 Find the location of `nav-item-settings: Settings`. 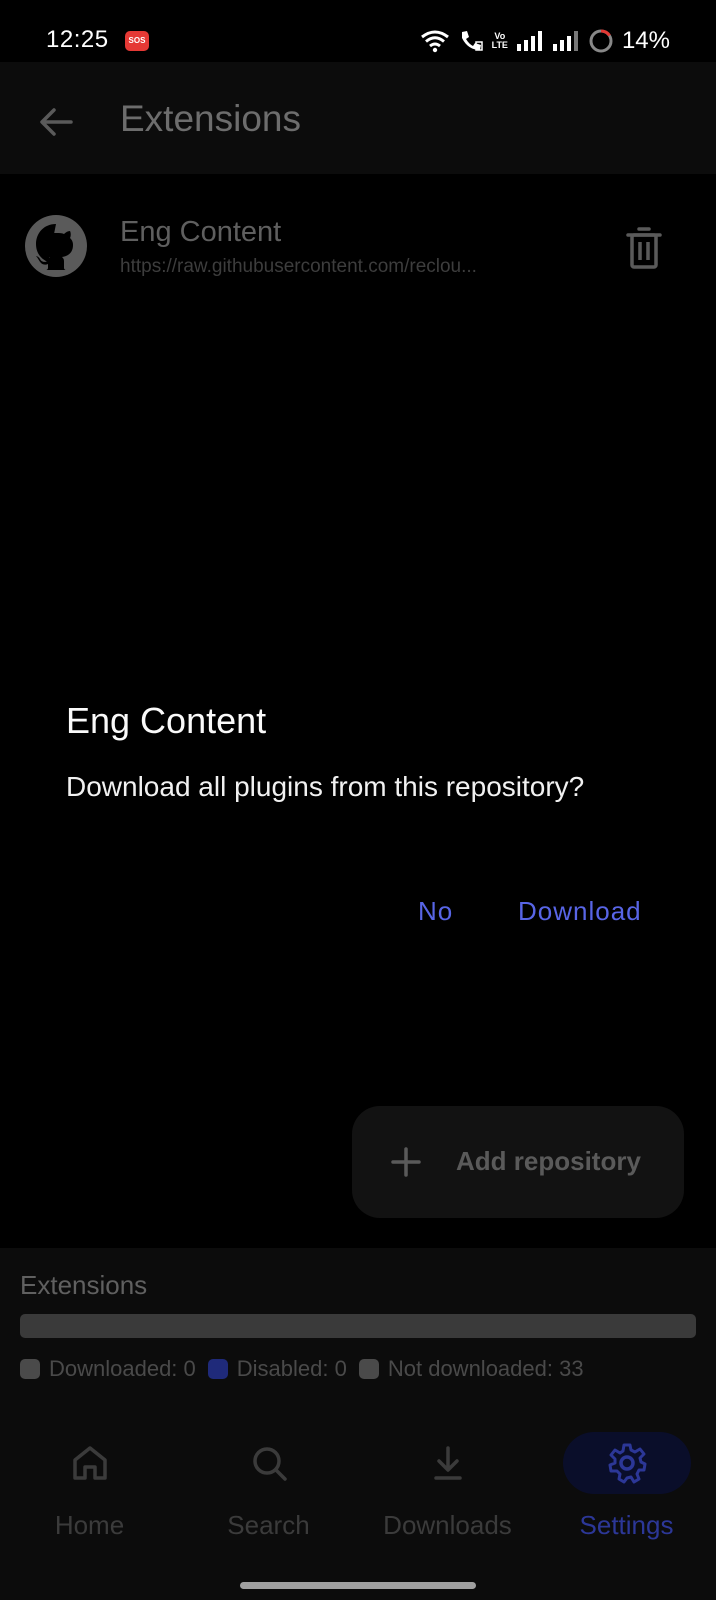

nav-item-settings: Settings is located at coordinates (626, 1483).